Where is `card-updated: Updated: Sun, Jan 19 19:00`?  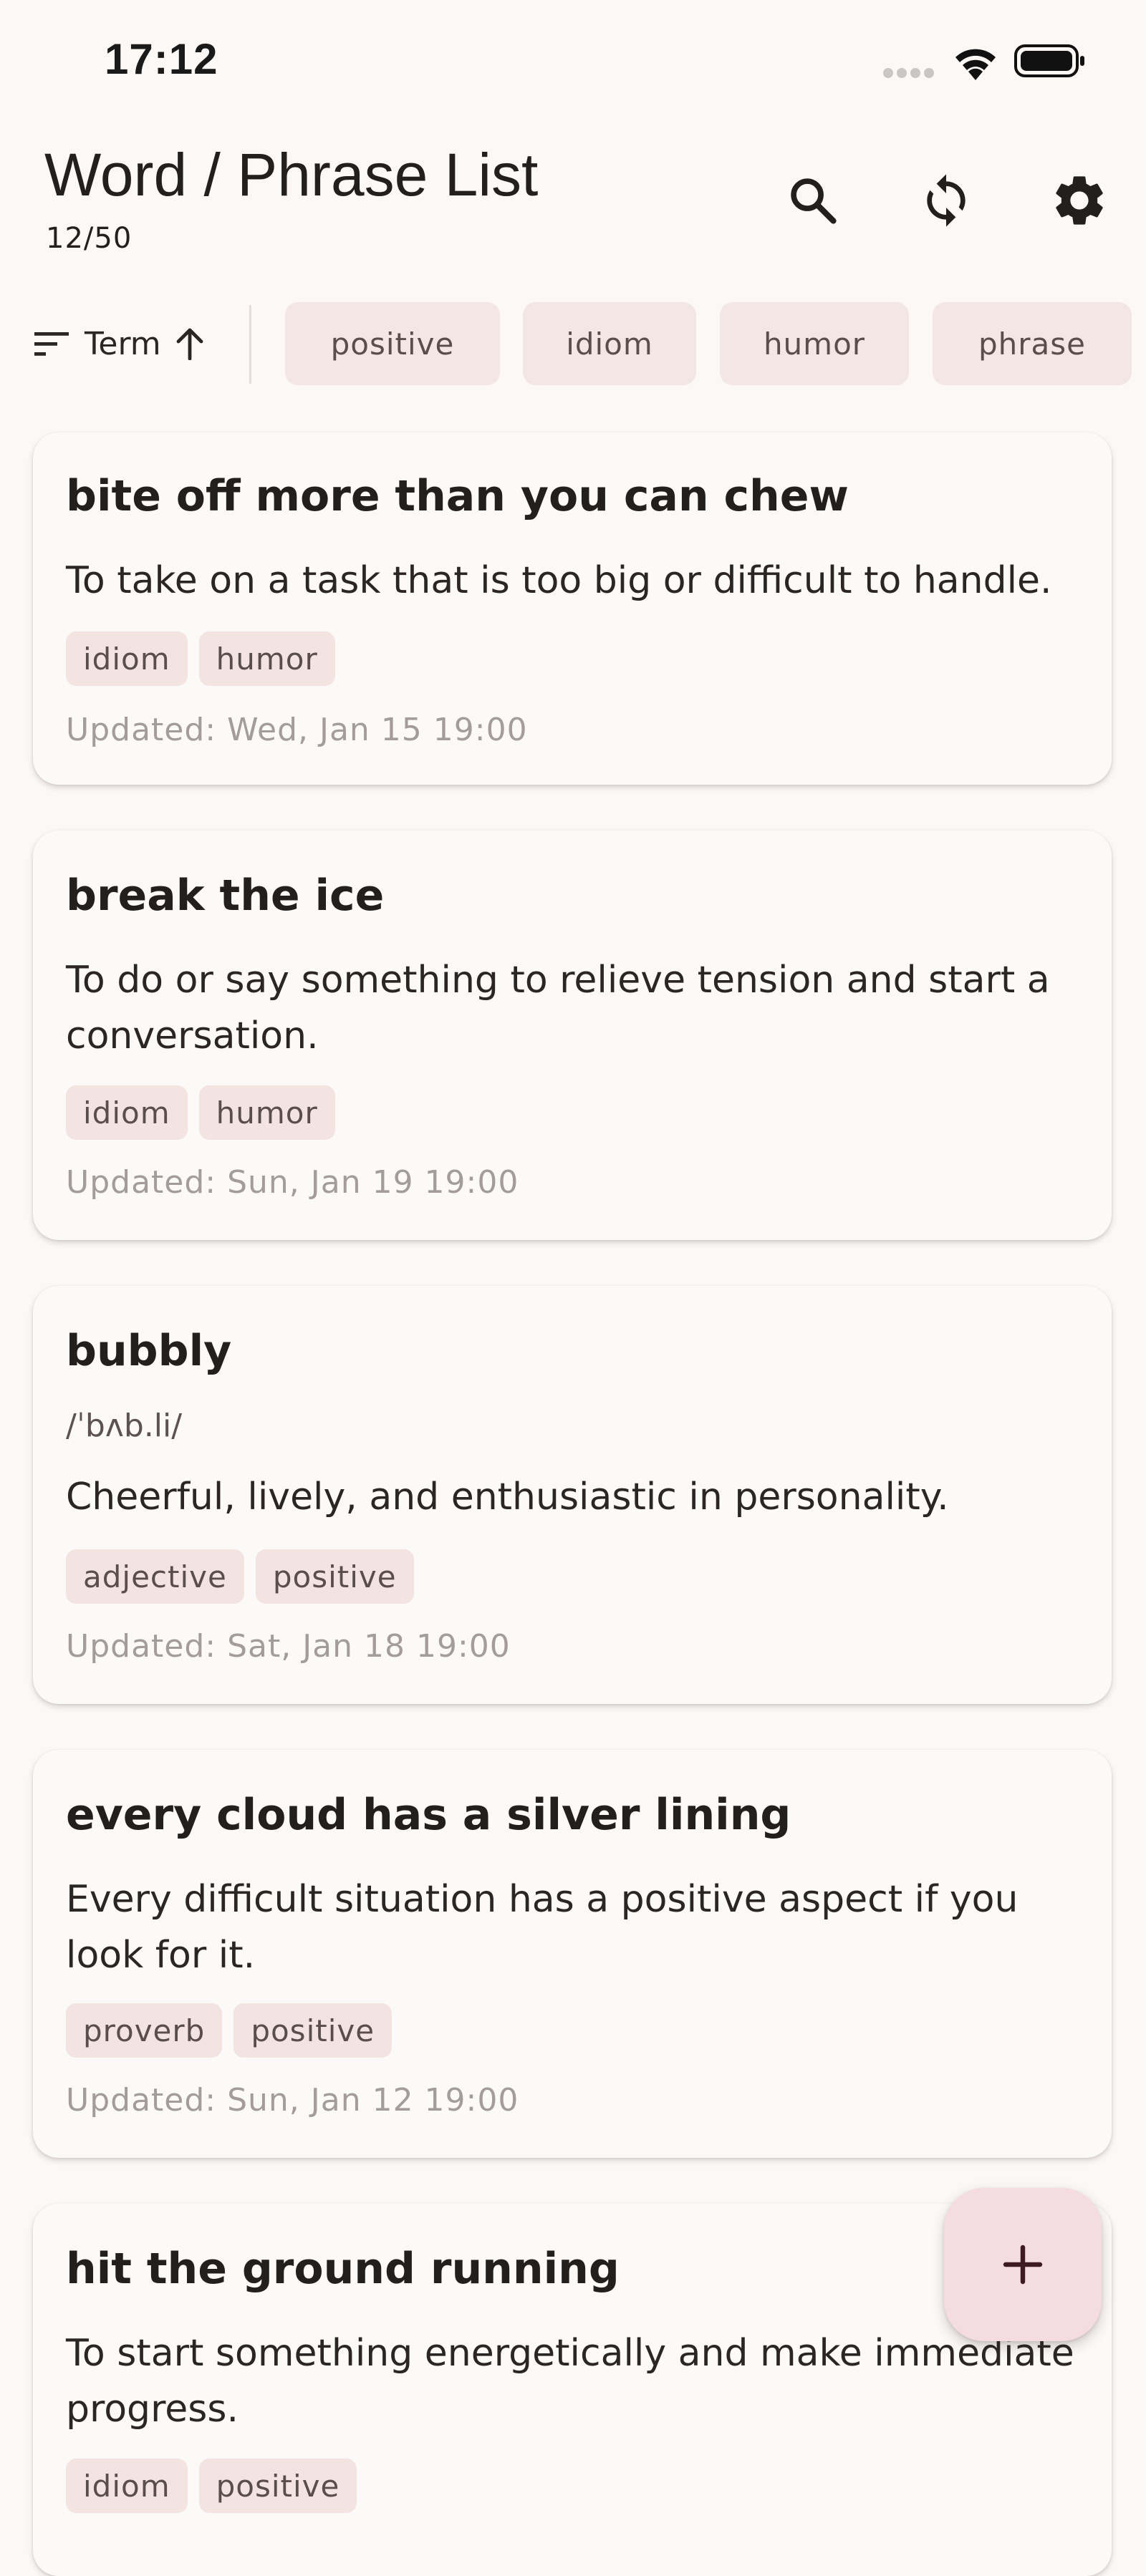 card-updated: Updated: Sun, Jan 19 19:00 is located at coordinates (292, 1182).